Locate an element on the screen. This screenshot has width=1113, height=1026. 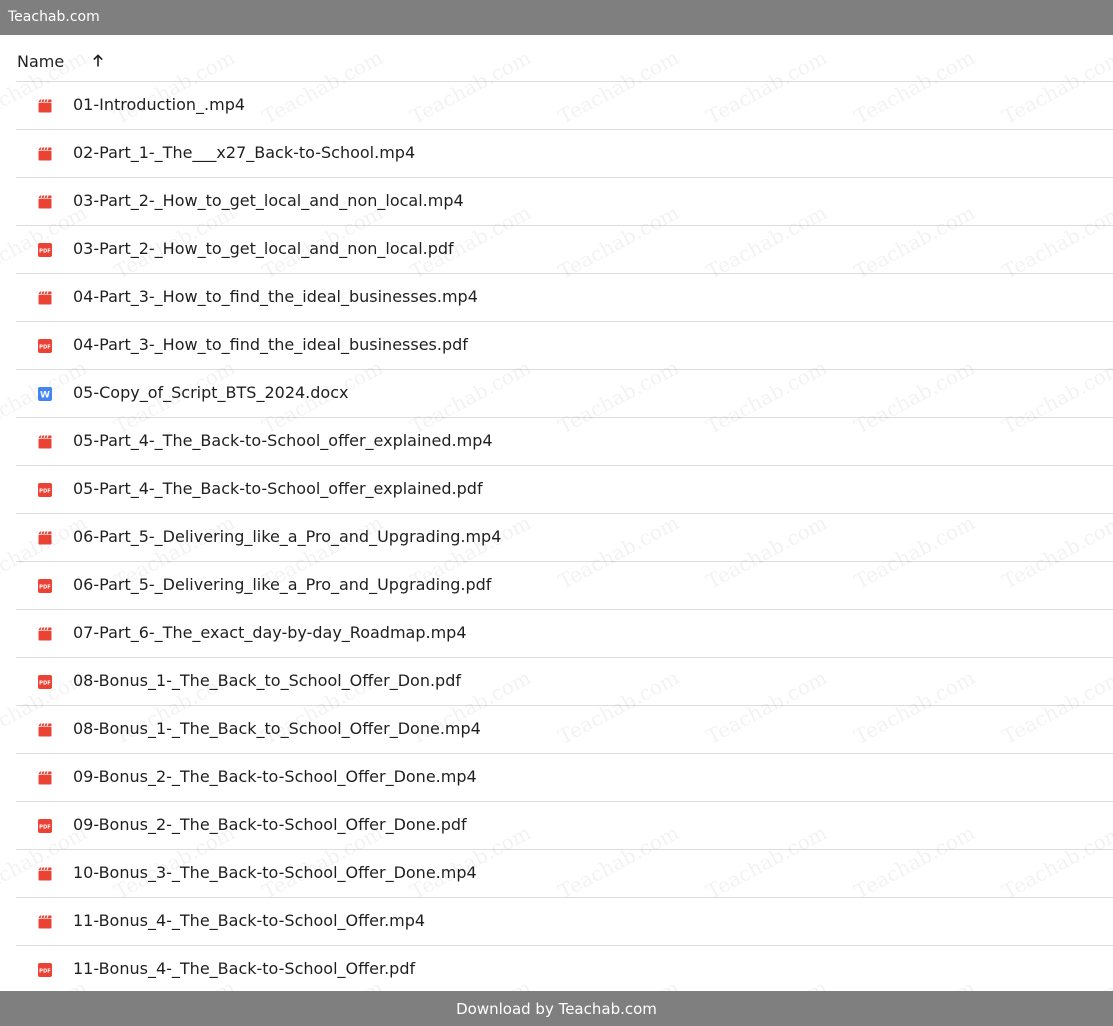
list-header: Name is located at coordinates (564, 58).